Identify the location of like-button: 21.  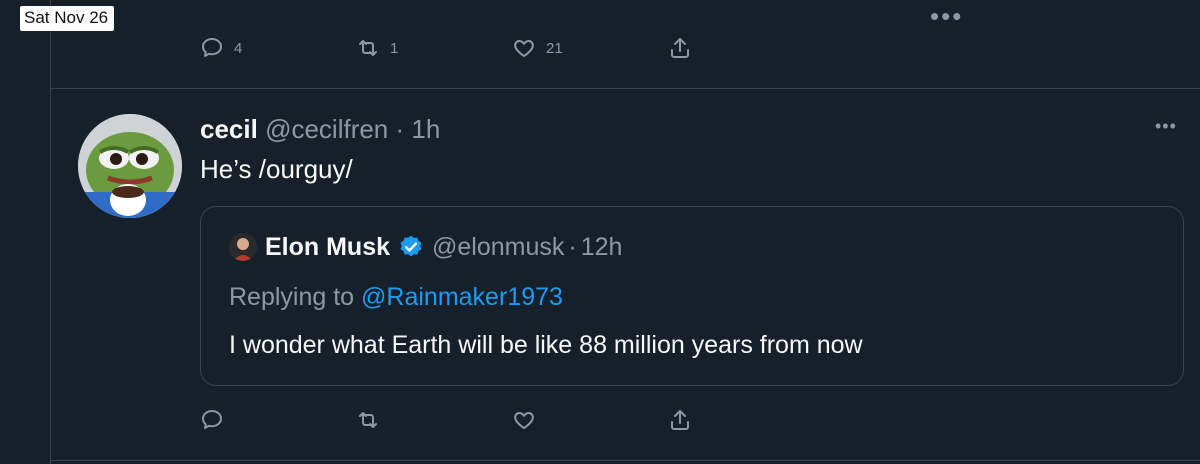
(537, 48).